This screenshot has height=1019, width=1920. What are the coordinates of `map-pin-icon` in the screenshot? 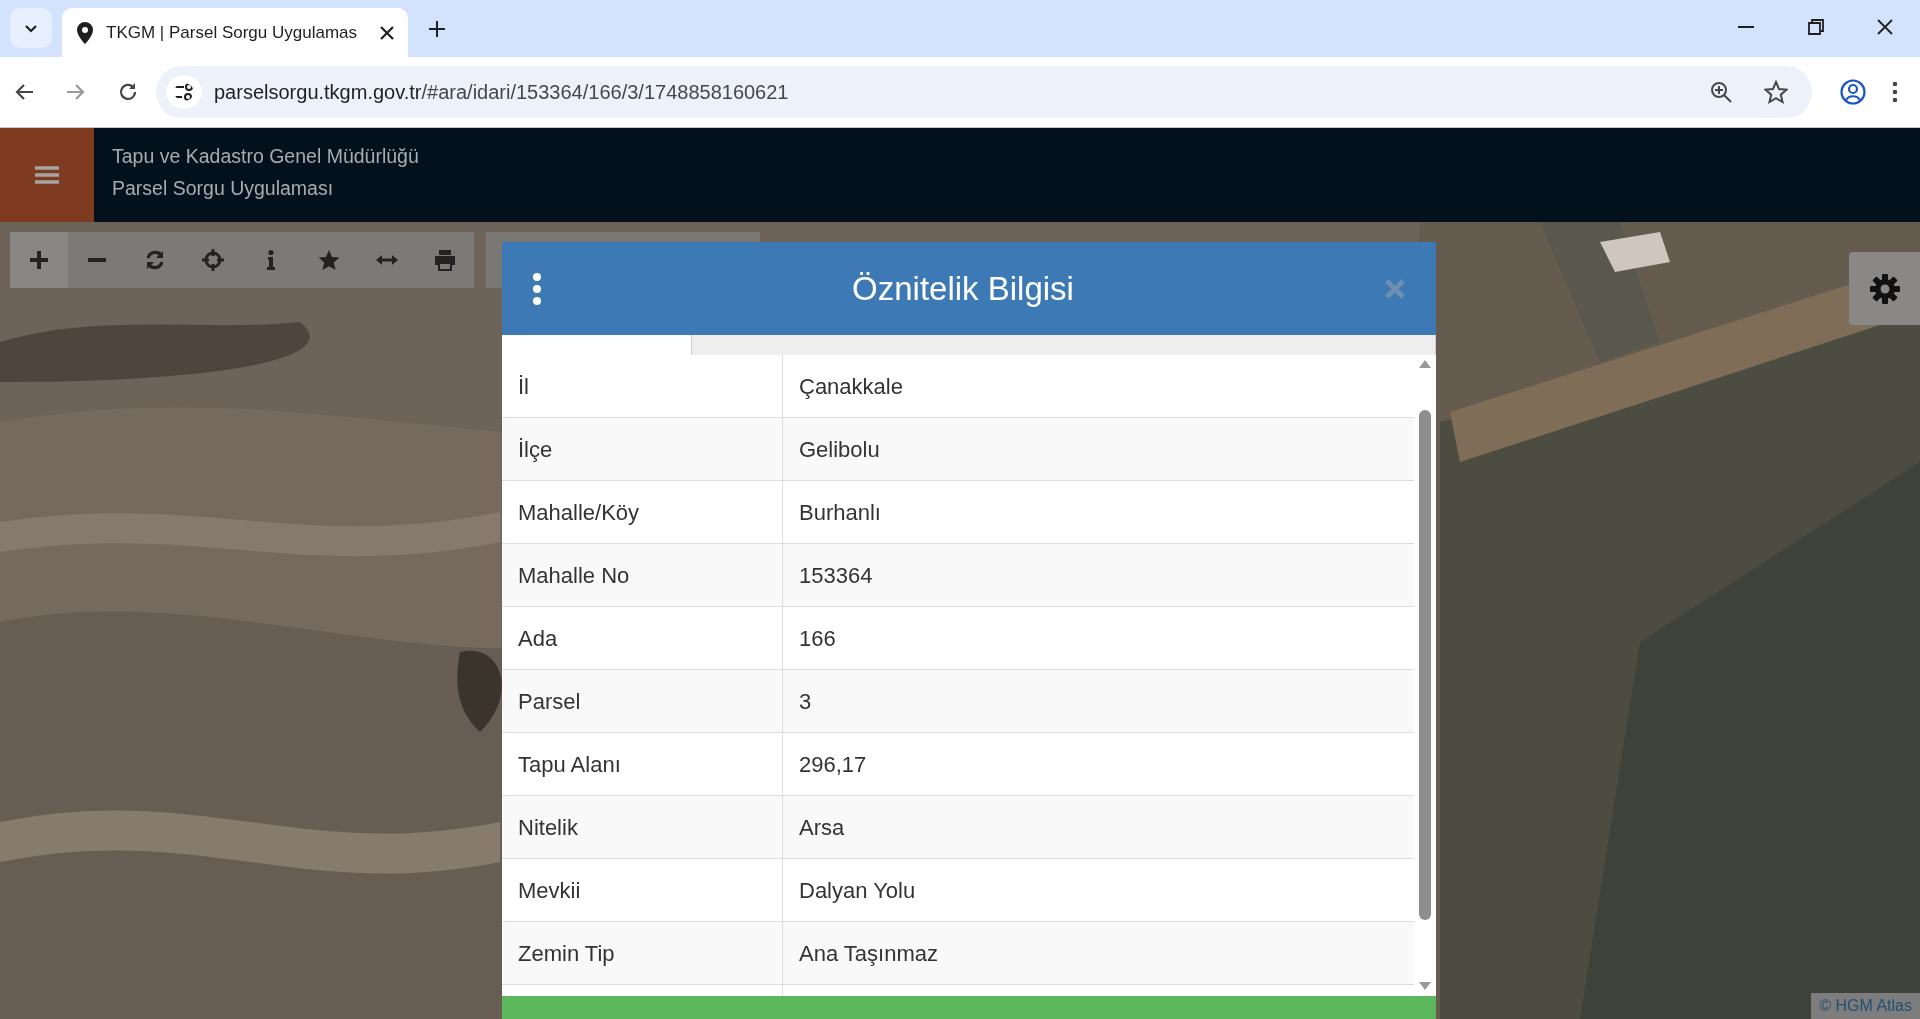 It's located at (85, 32).